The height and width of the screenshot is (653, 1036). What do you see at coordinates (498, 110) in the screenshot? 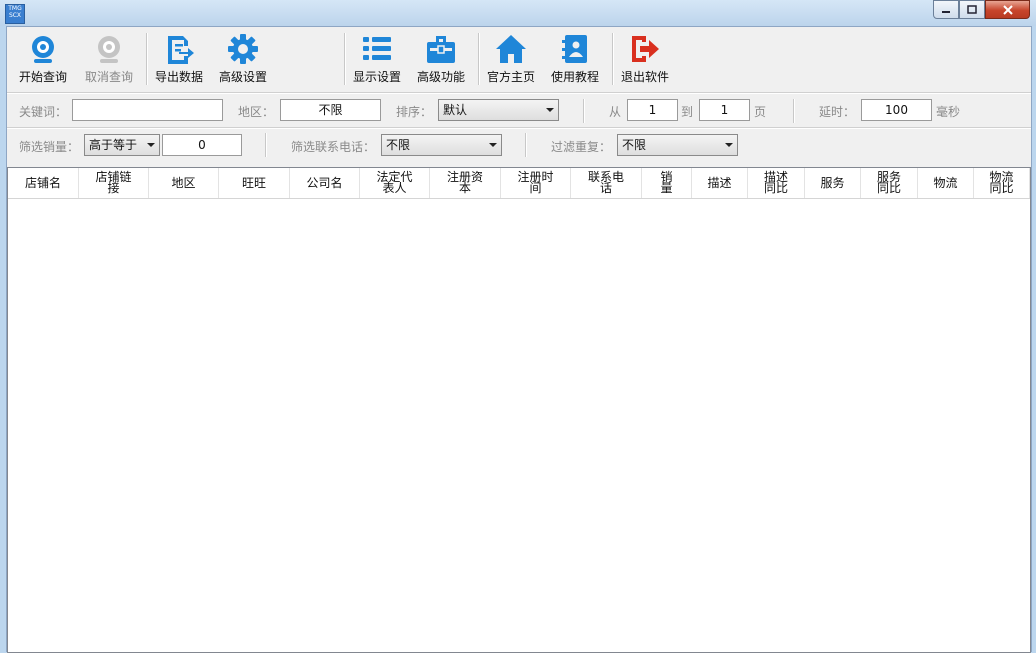
I see `sort-select: 默认` at bounding box center [498, 110].